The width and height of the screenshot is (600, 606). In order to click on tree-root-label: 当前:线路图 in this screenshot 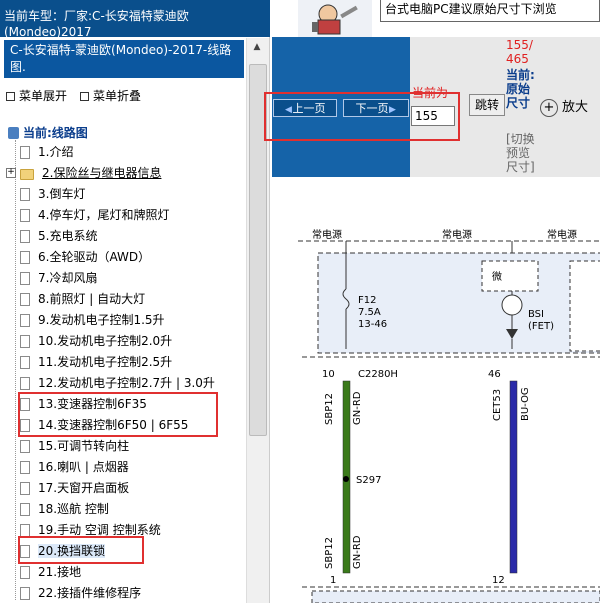, I will do `click(55, 133)`.